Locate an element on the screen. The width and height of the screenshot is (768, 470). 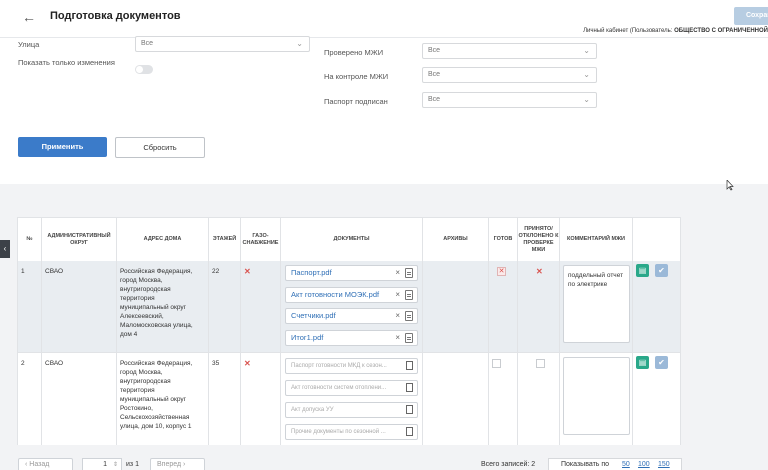
changes-toggle is located at coordinates (144, 69).